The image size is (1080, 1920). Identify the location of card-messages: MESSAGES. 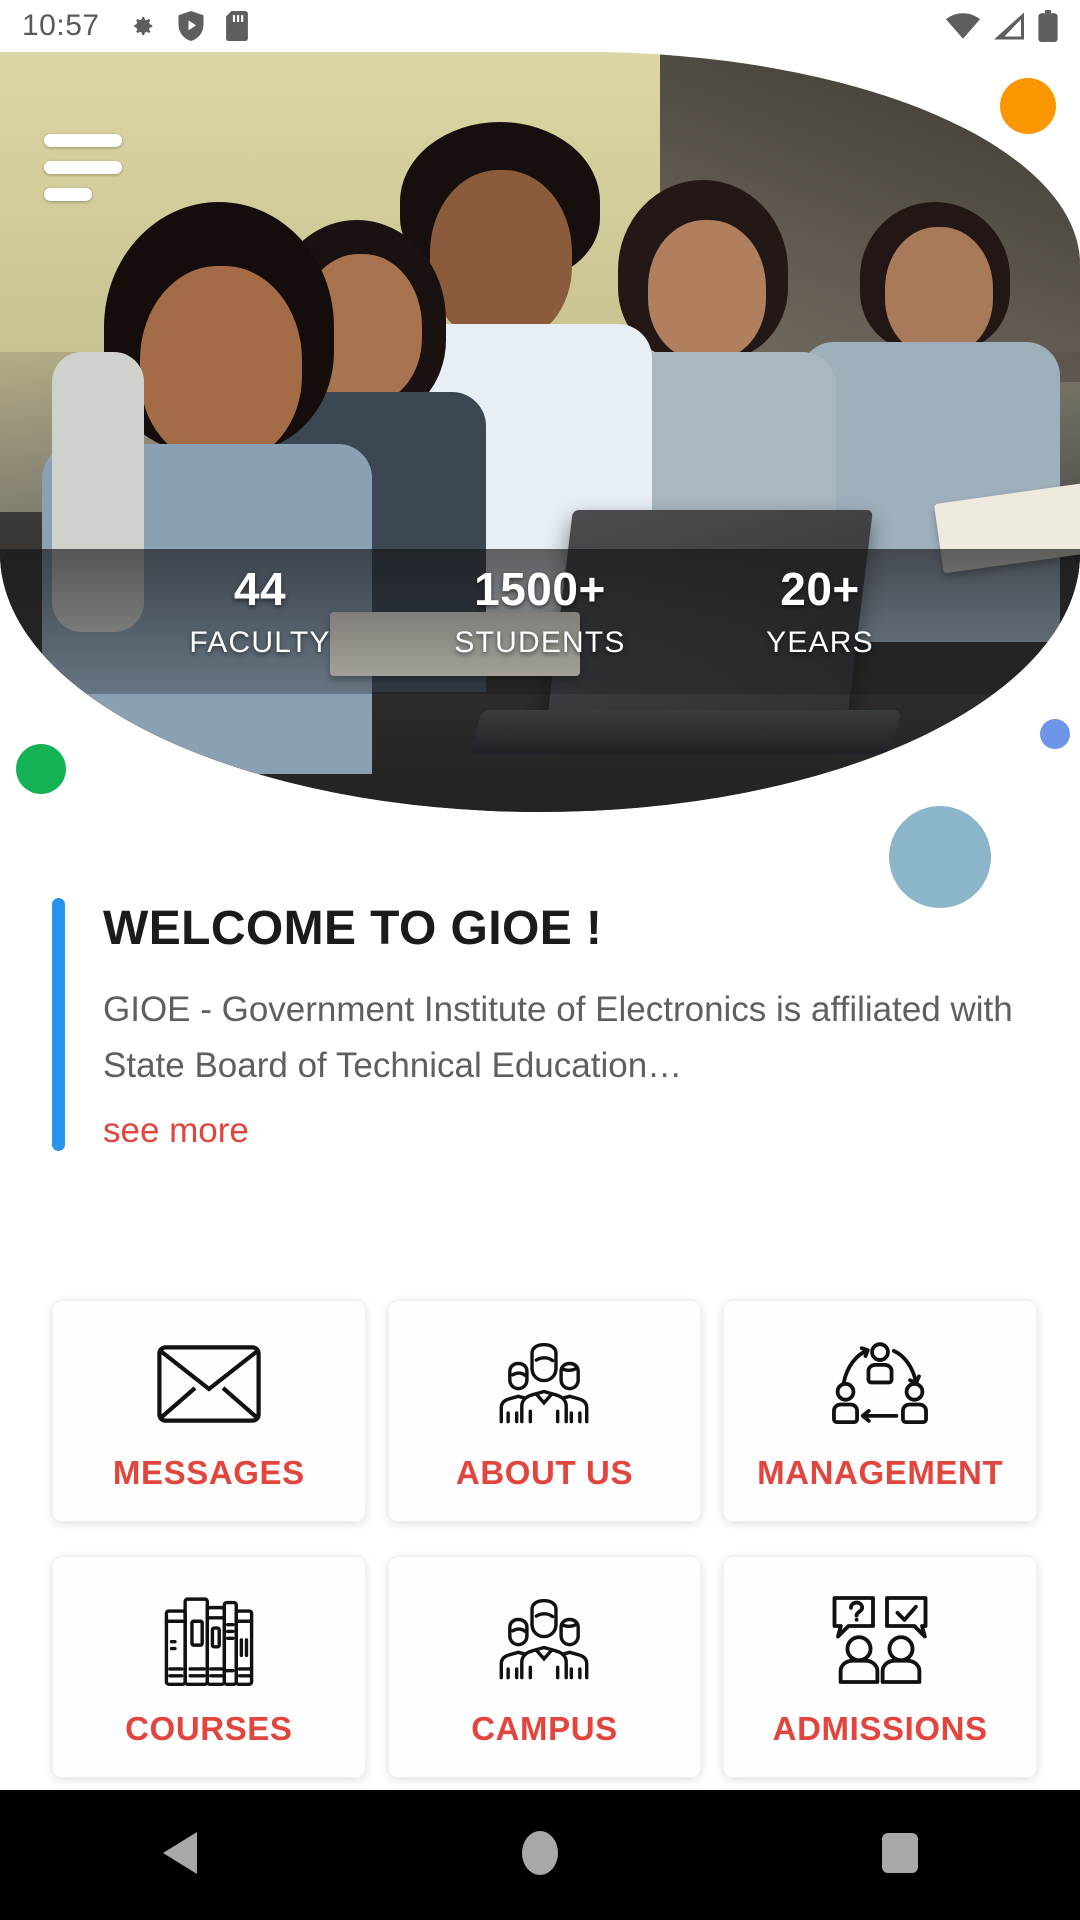
(209, 1411).